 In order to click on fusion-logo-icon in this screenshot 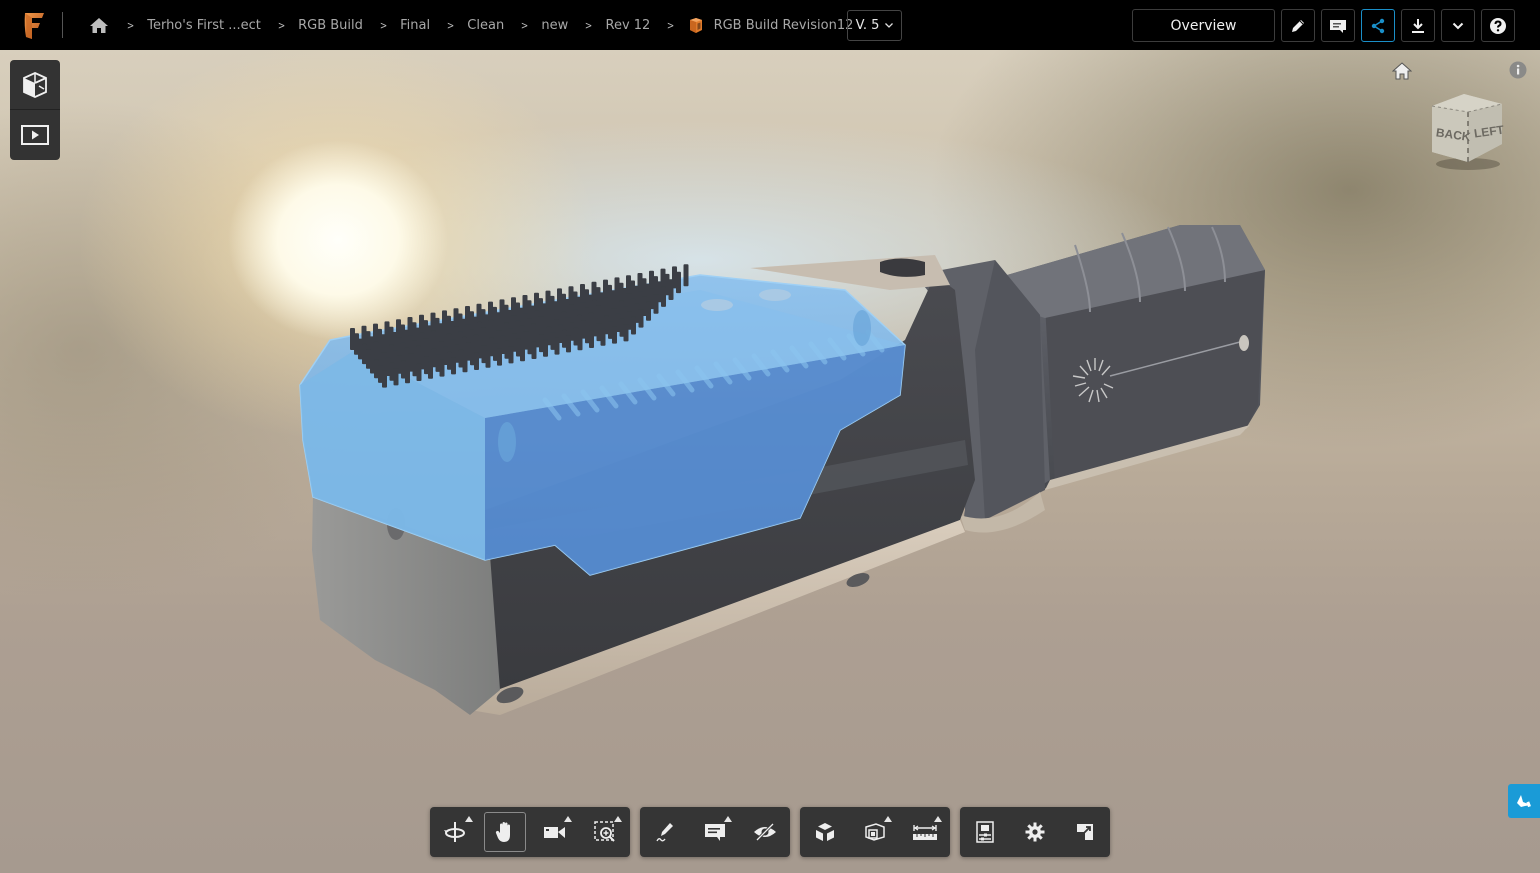, I will do `click(34, 26)`.